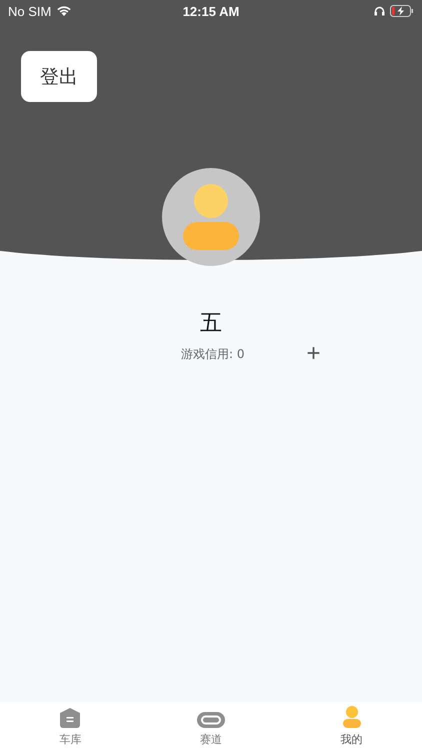 This screenshot has width=422, height=750. I want to click on user-name: 五, so click(211, 324).